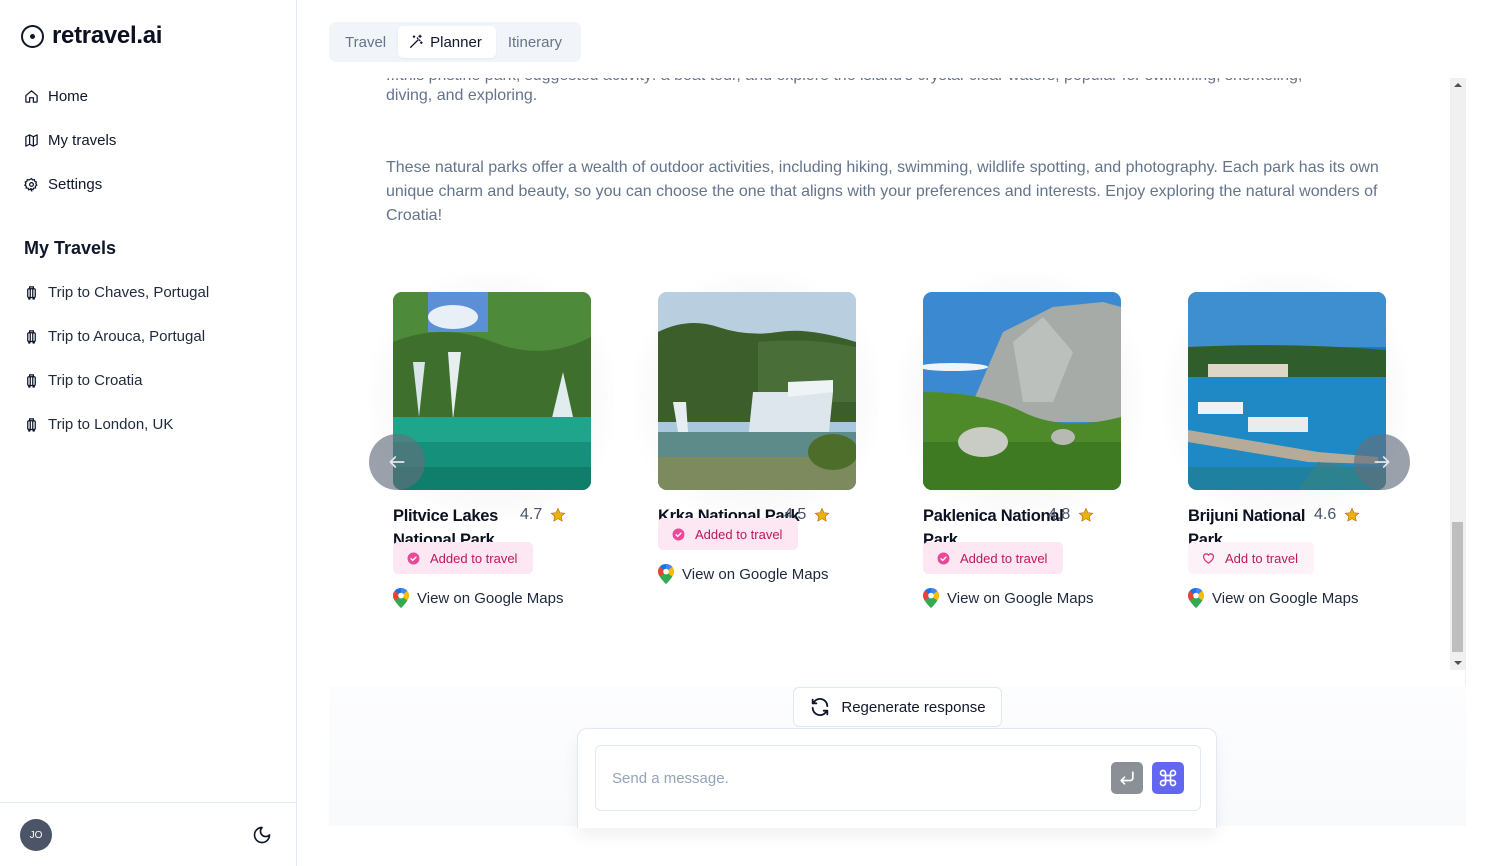 This screenshot has width=1493, height=866. Describe the element at coordinates (1325, 514) in the screenshot. I see `rating-value: 4.6` at that location.